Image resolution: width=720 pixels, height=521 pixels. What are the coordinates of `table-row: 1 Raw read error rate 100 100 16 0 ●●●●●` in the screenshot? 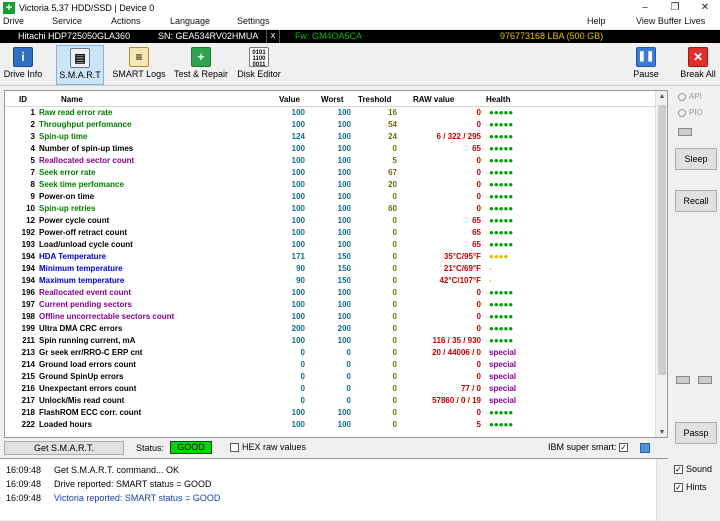 It's located at (331, 113).